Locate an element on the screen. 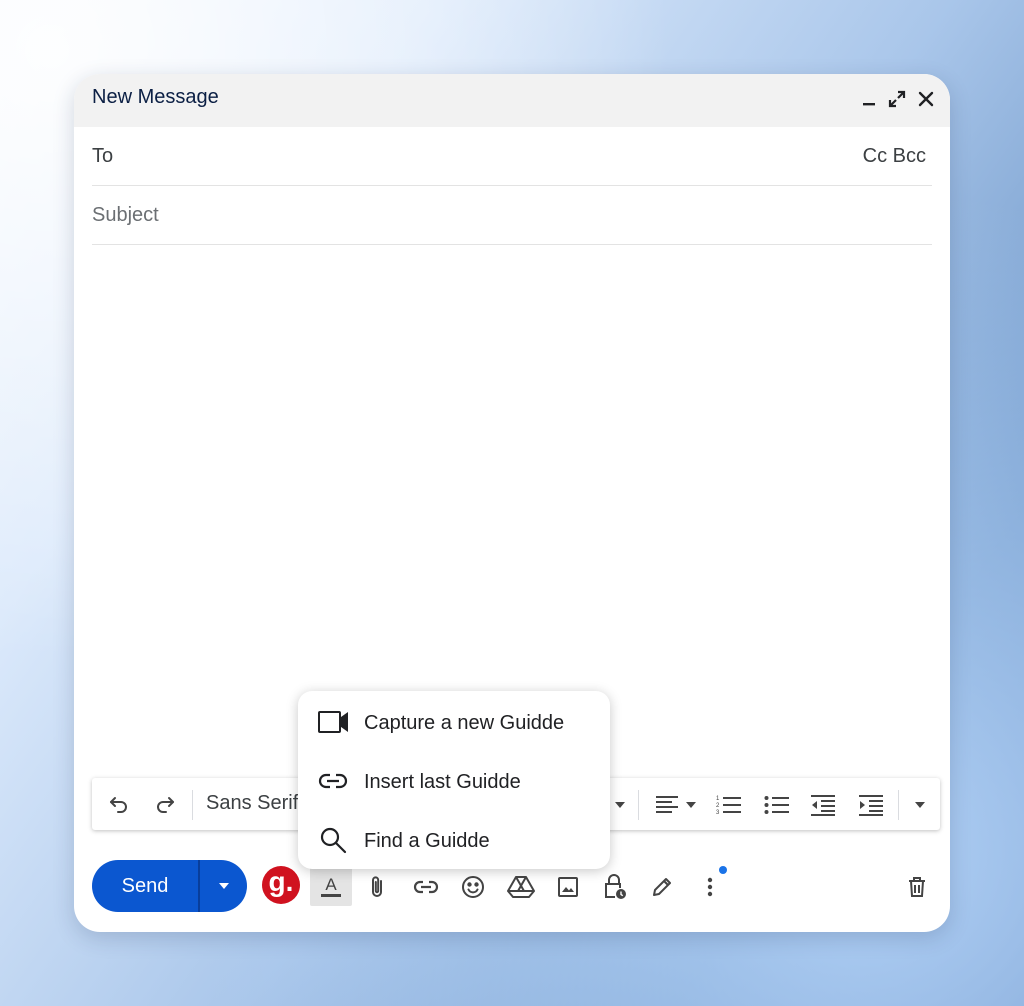 This screenshot has height=1006, width=1024. close-icon is located at coordinates (926, 99).